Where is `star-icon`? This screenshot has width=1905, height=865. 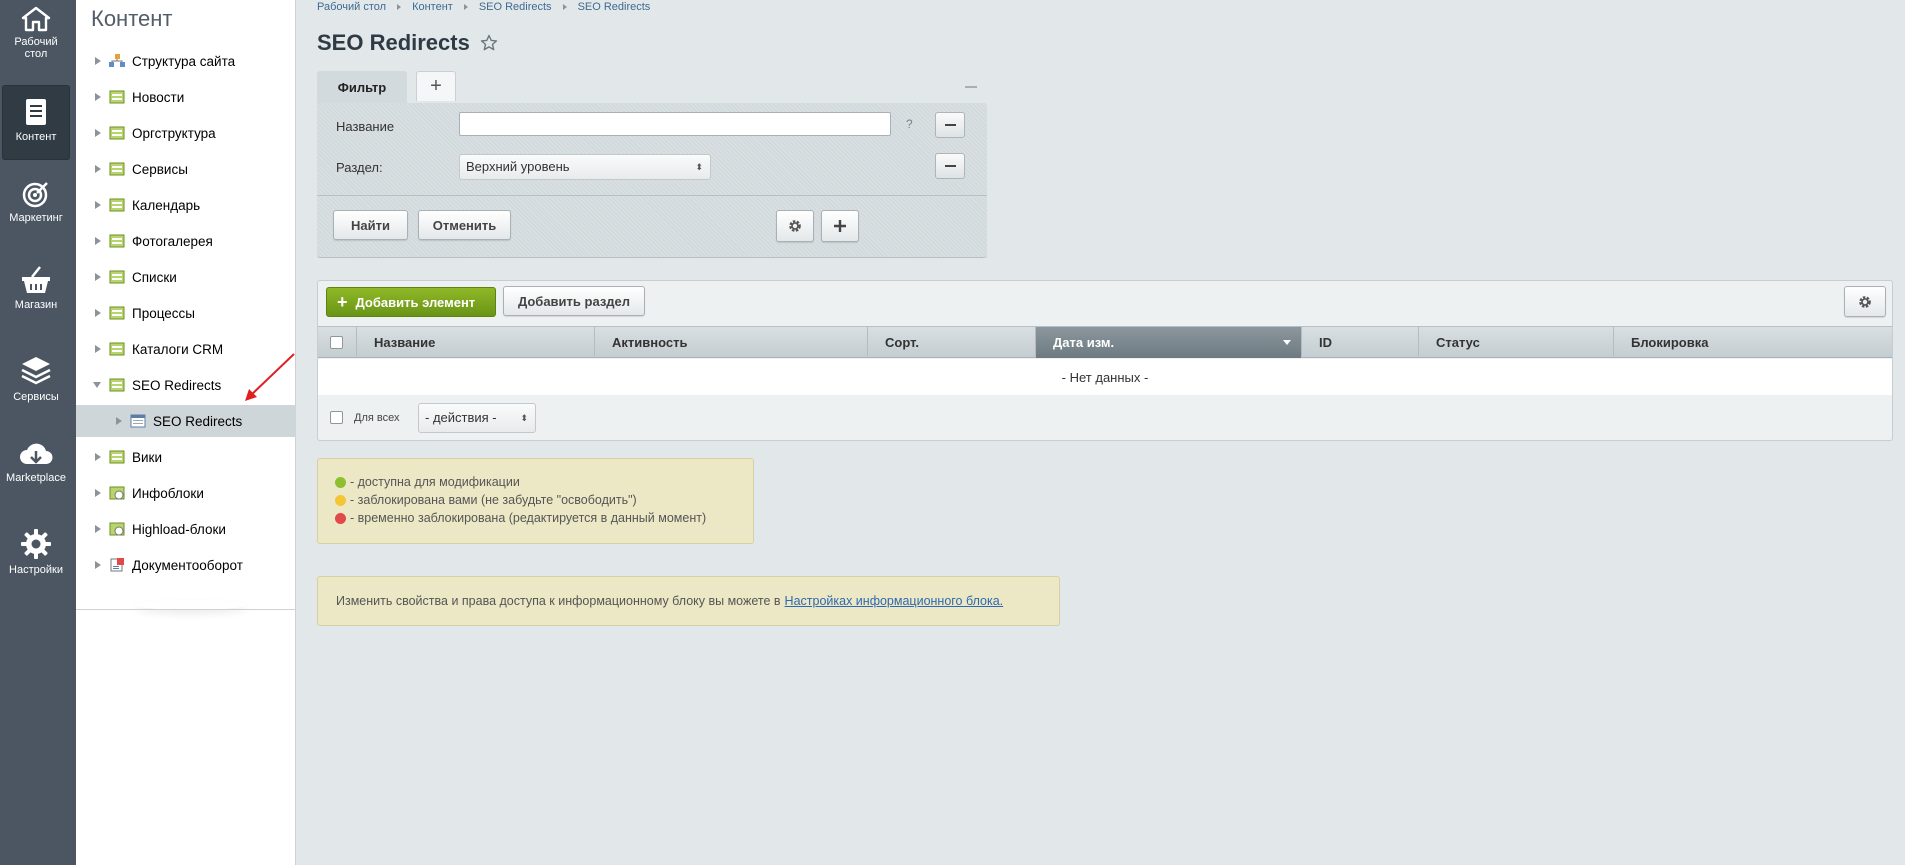 star-icon is located at coordinates (489, 43).